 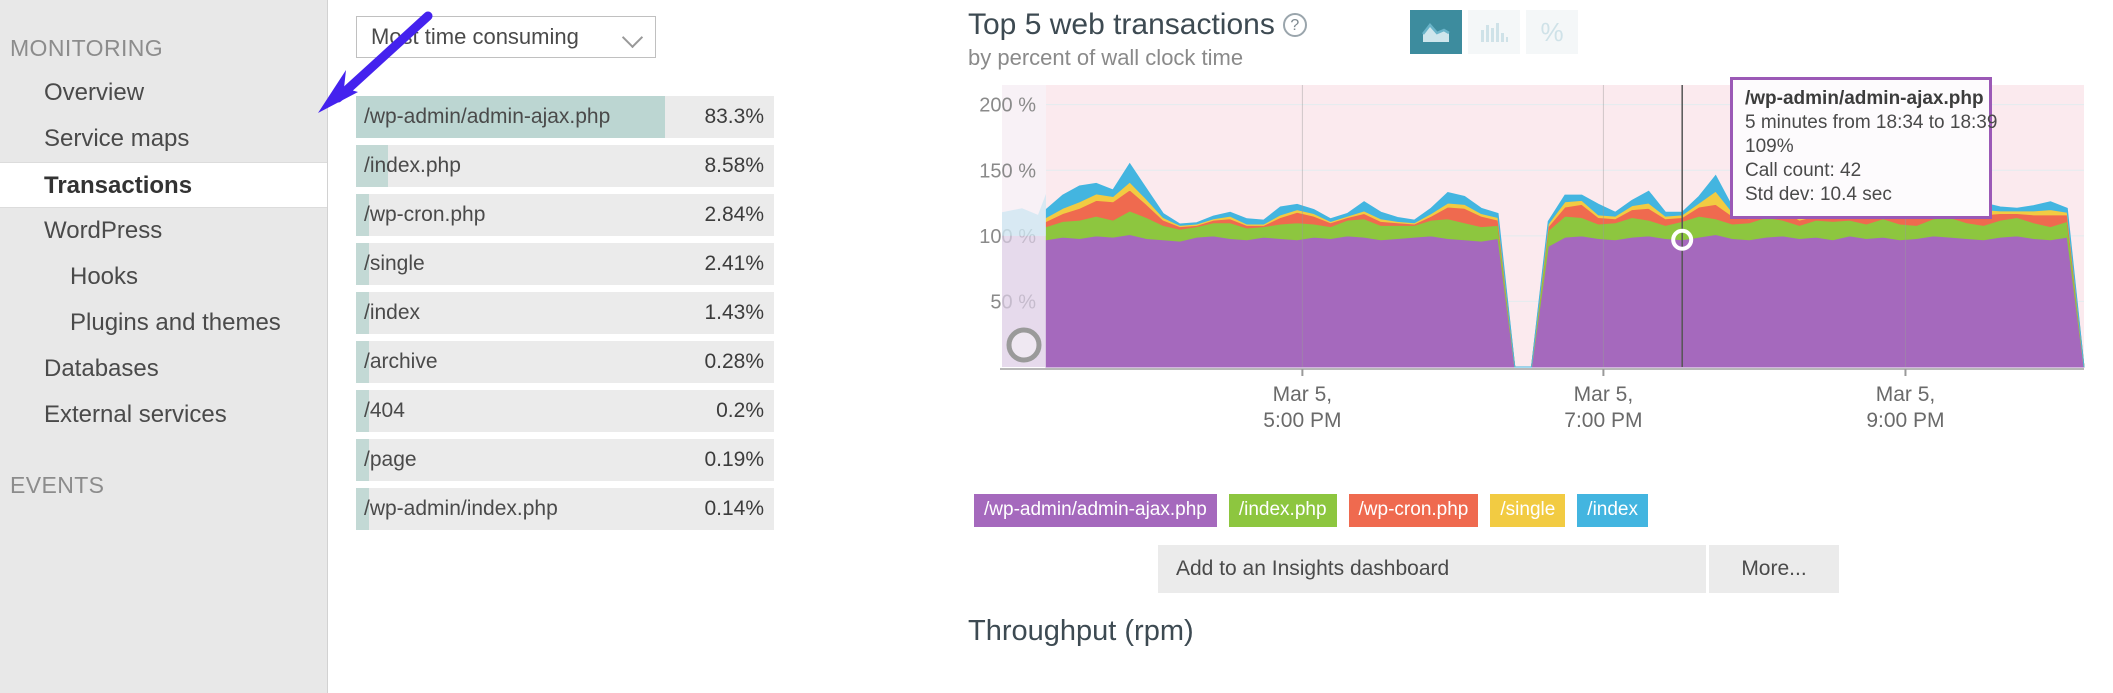 I want to click on transaction-name: /wp-admin/admin-ajax.php, so click(x=487, y=116).